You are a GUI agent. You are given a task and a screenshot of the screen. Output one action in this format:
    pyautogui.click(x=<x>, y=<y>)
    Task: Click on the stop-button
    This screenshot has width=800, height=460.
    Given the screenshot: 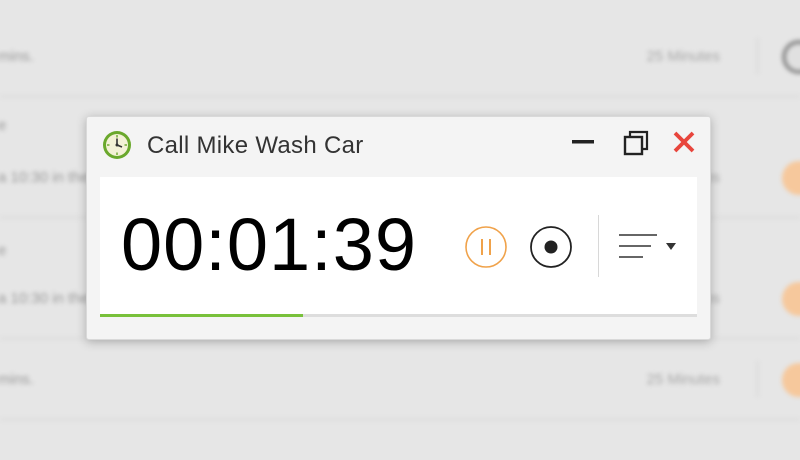 What is the action you would take?
    pyautogui.click(x=551, y=247)
    